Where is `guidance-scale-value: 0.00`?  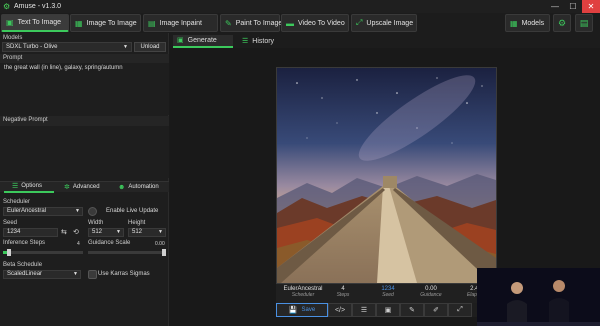 guidance-scale-value: 0.00 is located at coordinates (160, 244).